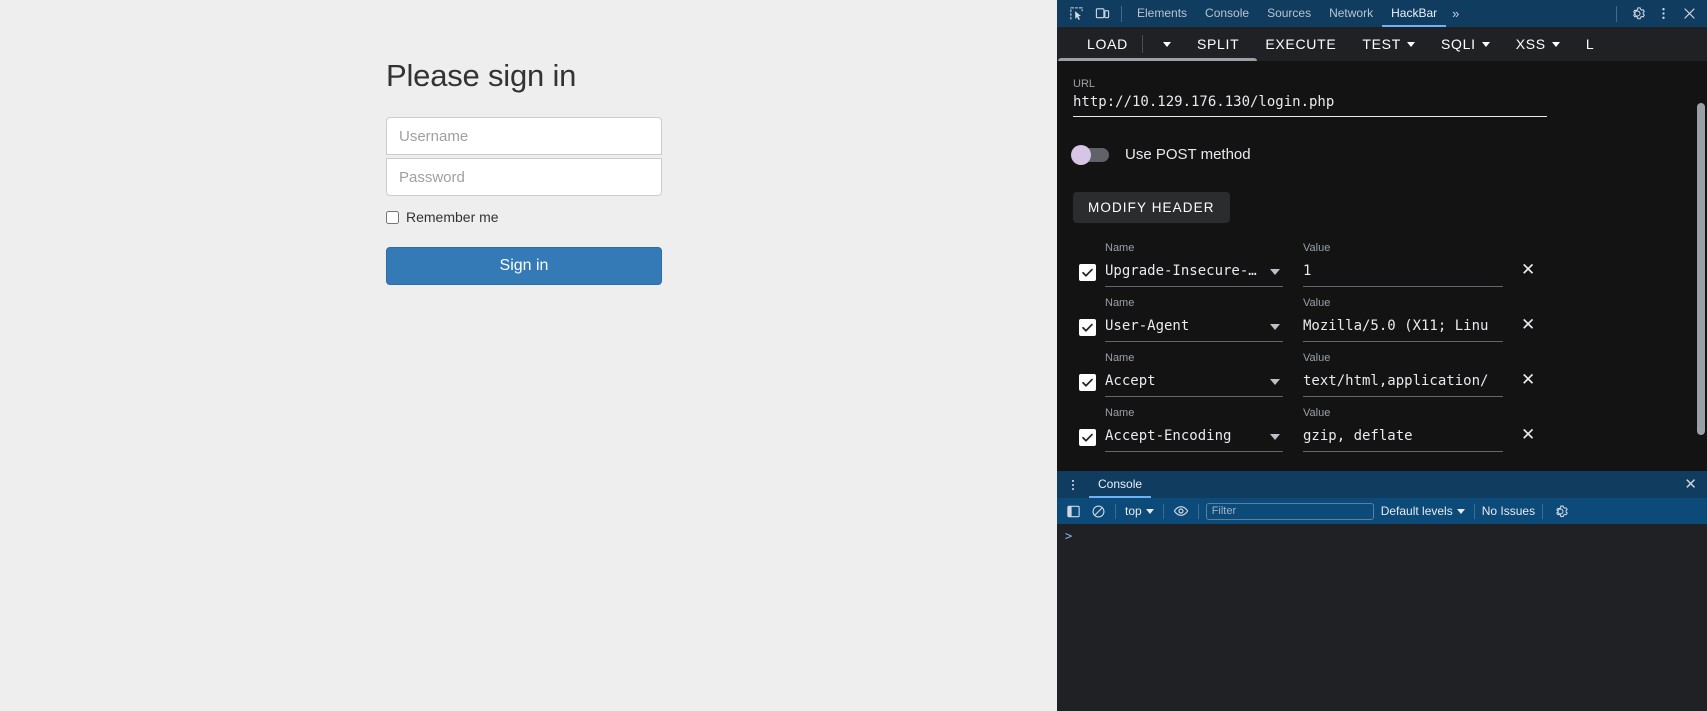  I want to click on tab-elements: Elements, so click(1162, 13).